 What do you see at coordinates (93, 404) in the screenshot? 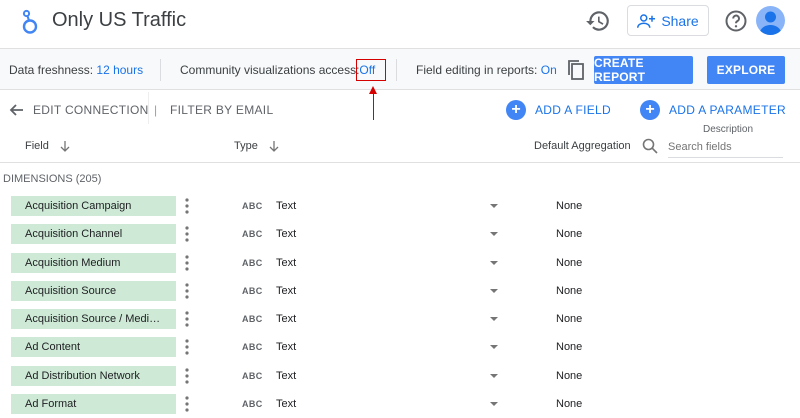
I see `field-name-chip: Ad Format` at bounding box center [93, 404].